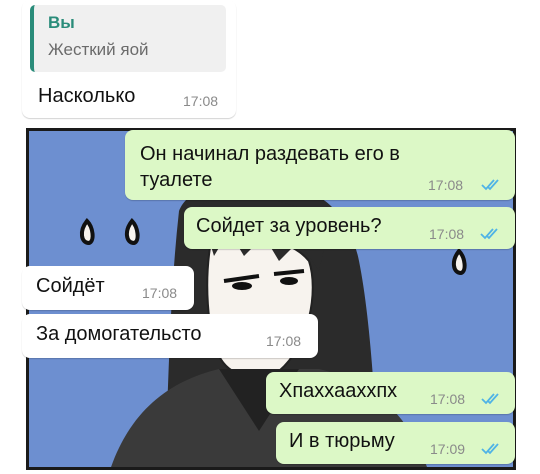 This screenshot has height=474, width=540. What do you see at coordinates (176, 180) in the screenshot?
I see `message-text-line-2: туалете` at bounding box center [176, 180].